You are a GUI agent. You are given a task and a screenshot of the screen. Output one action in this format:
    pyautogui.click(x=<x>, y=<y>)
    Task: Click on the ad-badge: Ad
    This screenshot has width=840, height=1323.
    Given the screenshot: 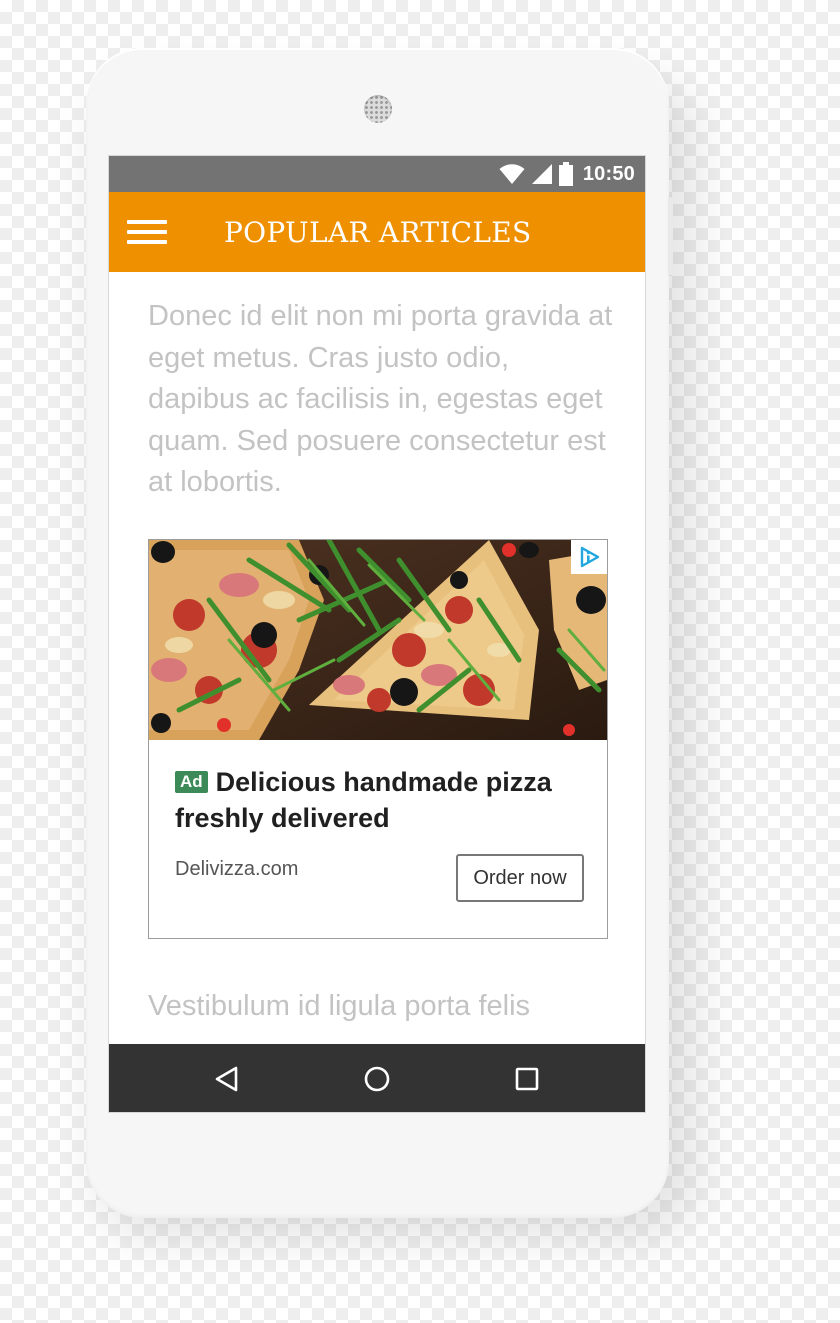 What is the action you would take?
    pyautogui.click(x=191, y=782)
    